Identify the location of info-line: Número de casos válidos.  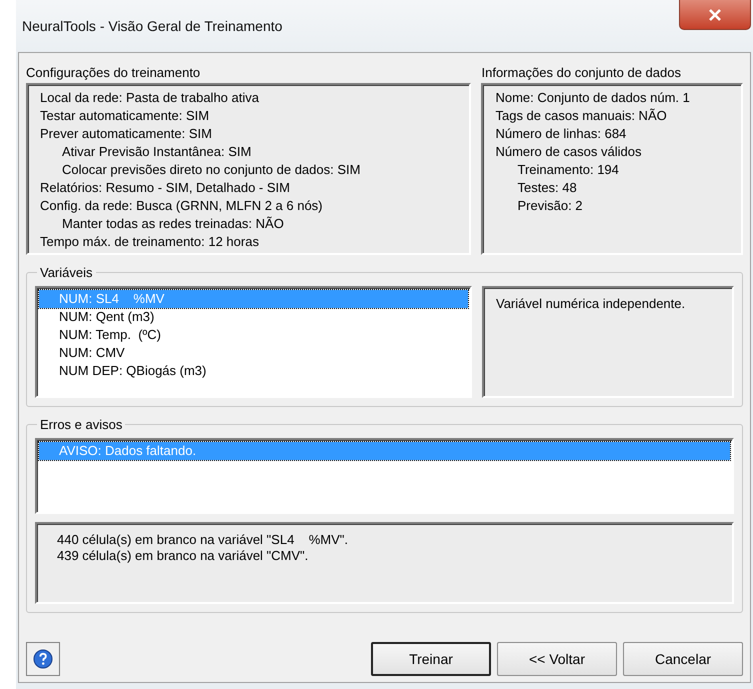
(568, 152).